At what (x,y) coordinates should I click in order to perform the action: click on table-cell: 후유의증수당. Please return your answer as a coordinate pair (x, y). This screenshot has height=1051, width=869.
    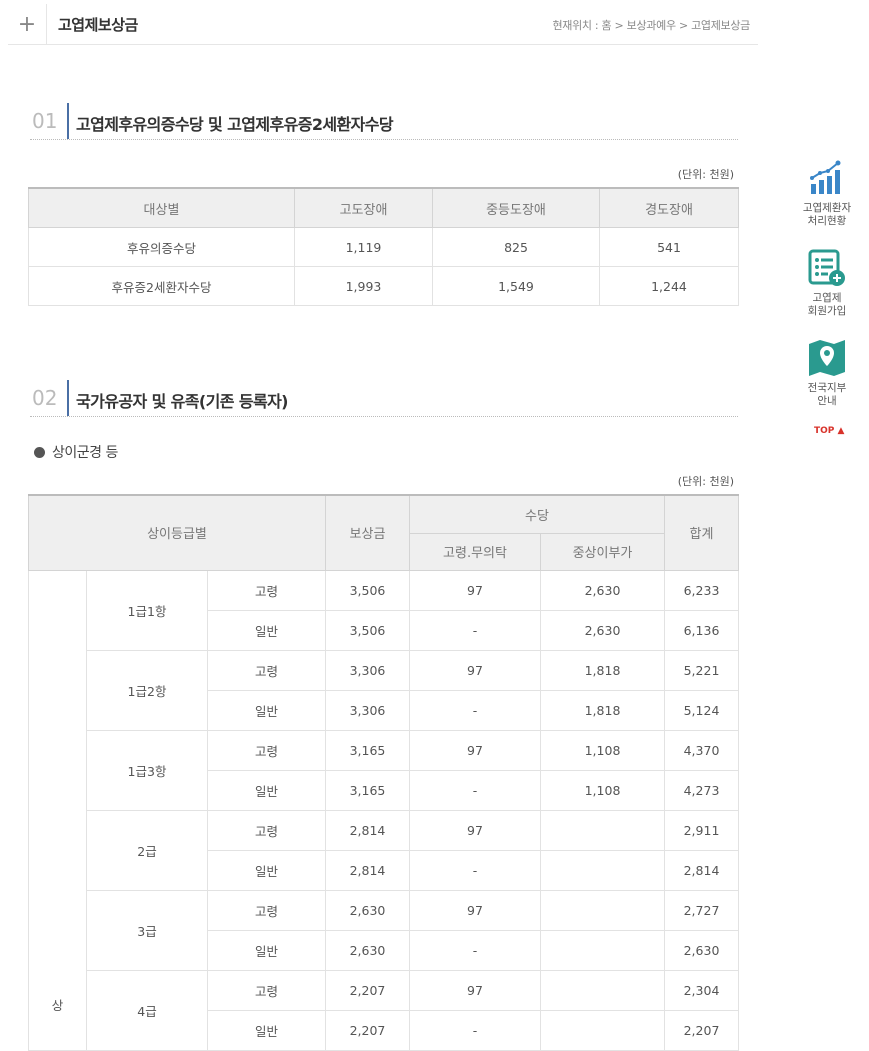
    Looking at the image, I should click on (161, 247).